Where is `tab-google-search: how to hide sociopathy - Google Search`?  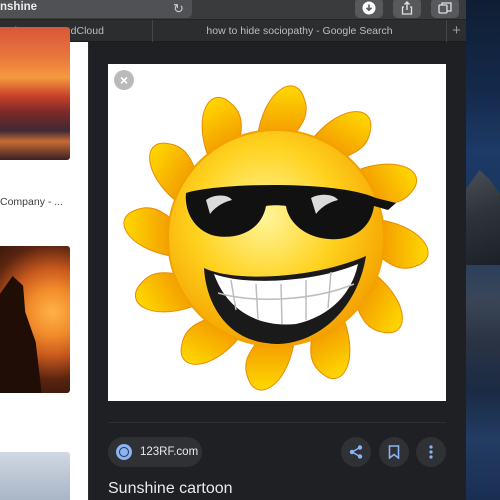 tab-google-search: how to hide sociopathy - Google Search is located at coordinates (299, 31).